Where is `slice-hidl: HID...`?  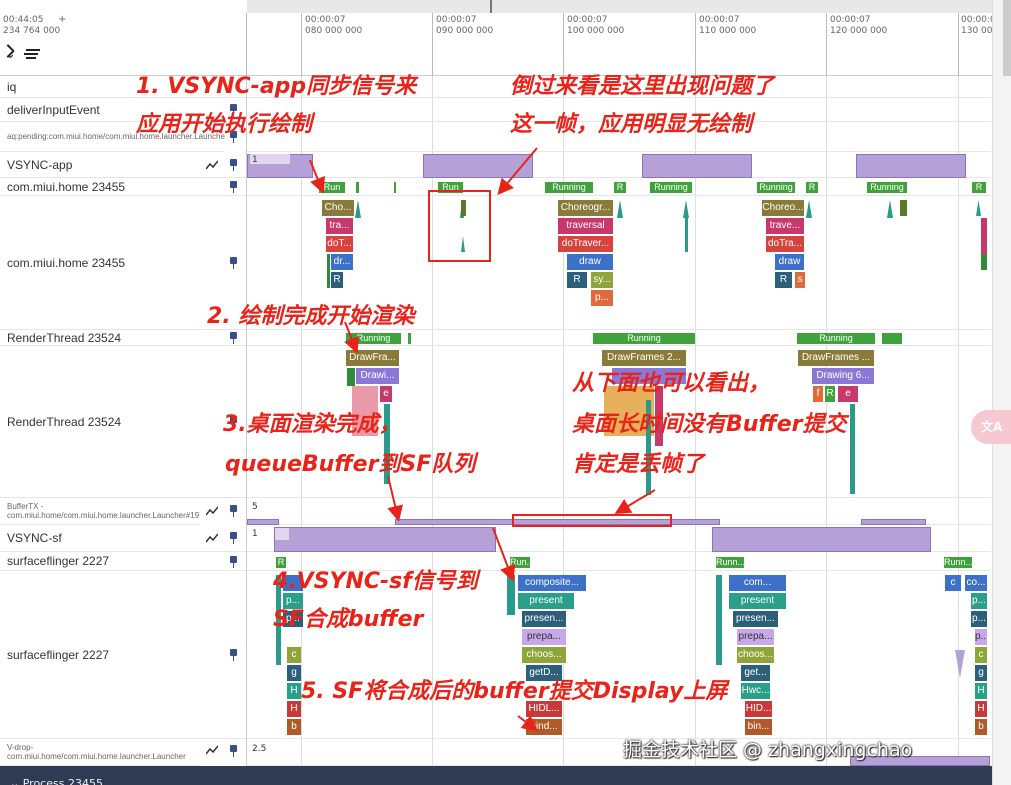 slice-hidl: HID... is located at coordinates (758, 709).